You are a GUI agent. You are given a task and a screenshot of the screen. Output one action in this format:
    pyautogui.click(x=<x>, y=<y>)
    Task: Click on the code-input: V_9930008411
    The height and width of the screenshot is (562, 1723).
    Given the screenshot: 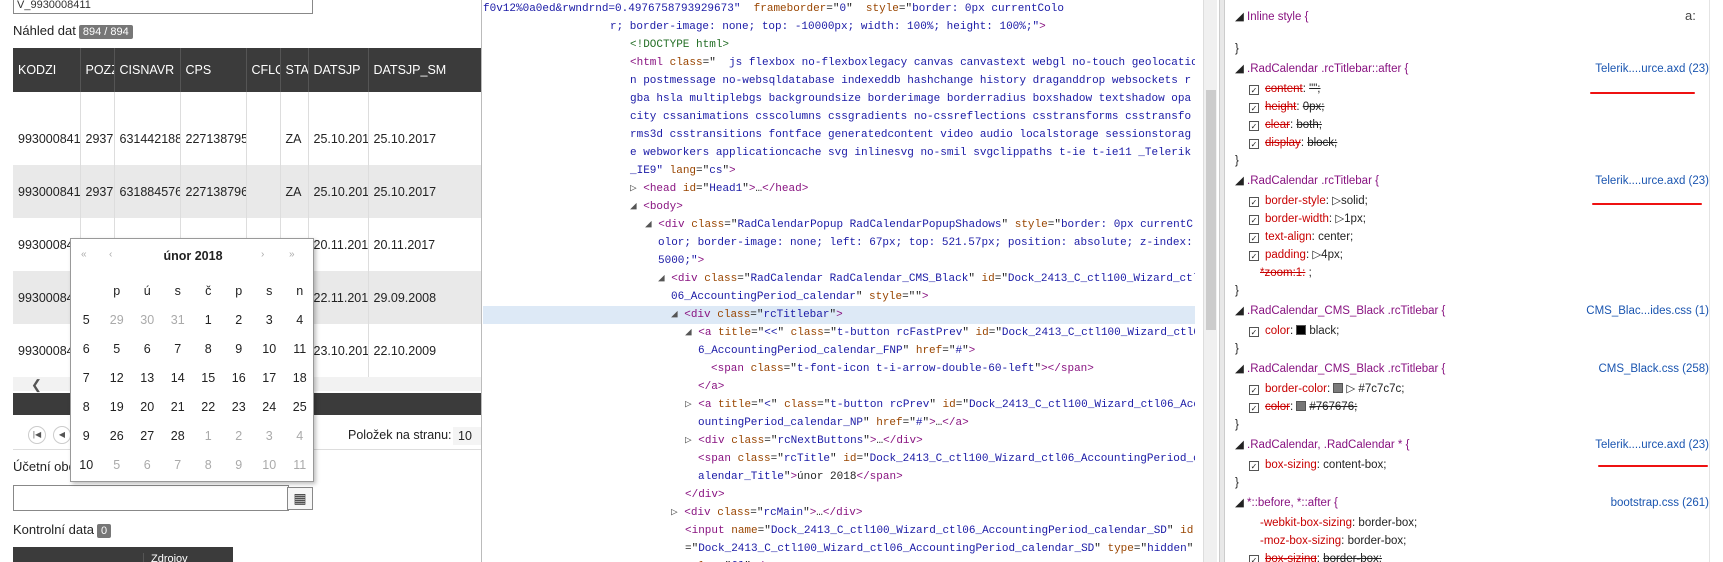 What is the action you would take?
    pyautogui.click(x=163, y=7)
    